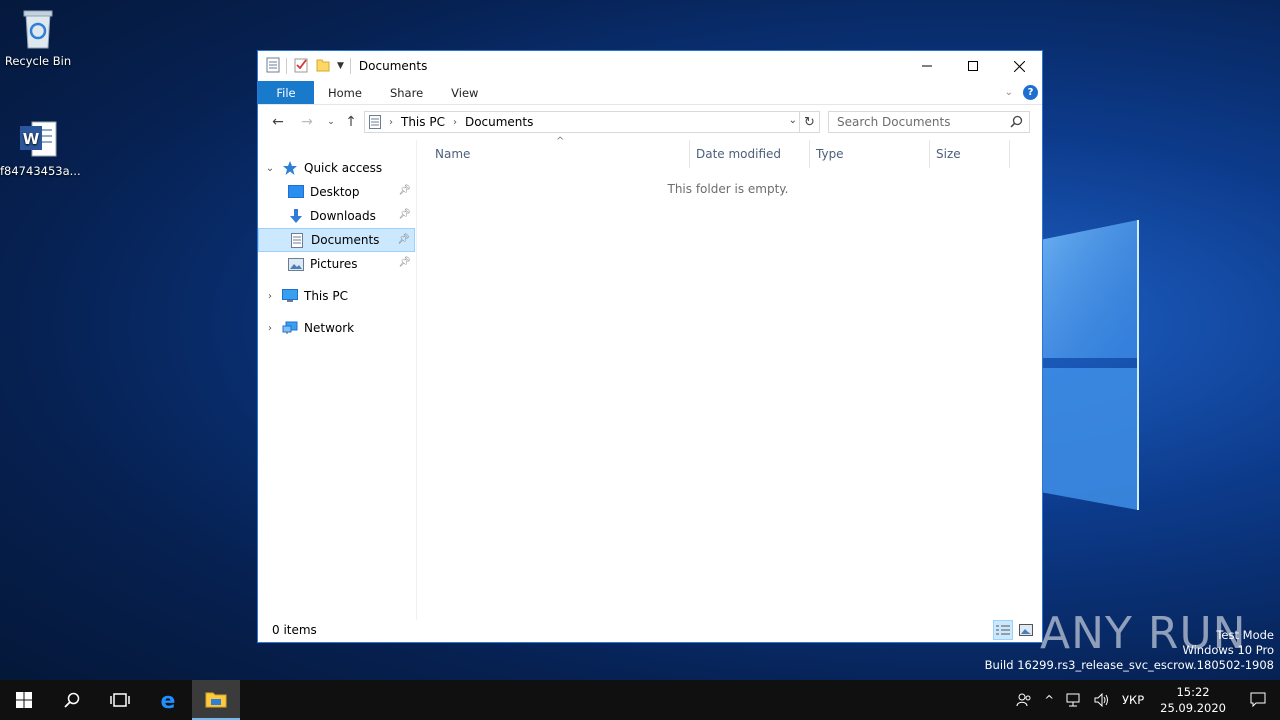 Image resolution: width=1280 pixels, height=720 pixels. What do you see at coordinates (1024, 700) in the screenshot?
I see `people-icon` at bounding box center [1024, 700].